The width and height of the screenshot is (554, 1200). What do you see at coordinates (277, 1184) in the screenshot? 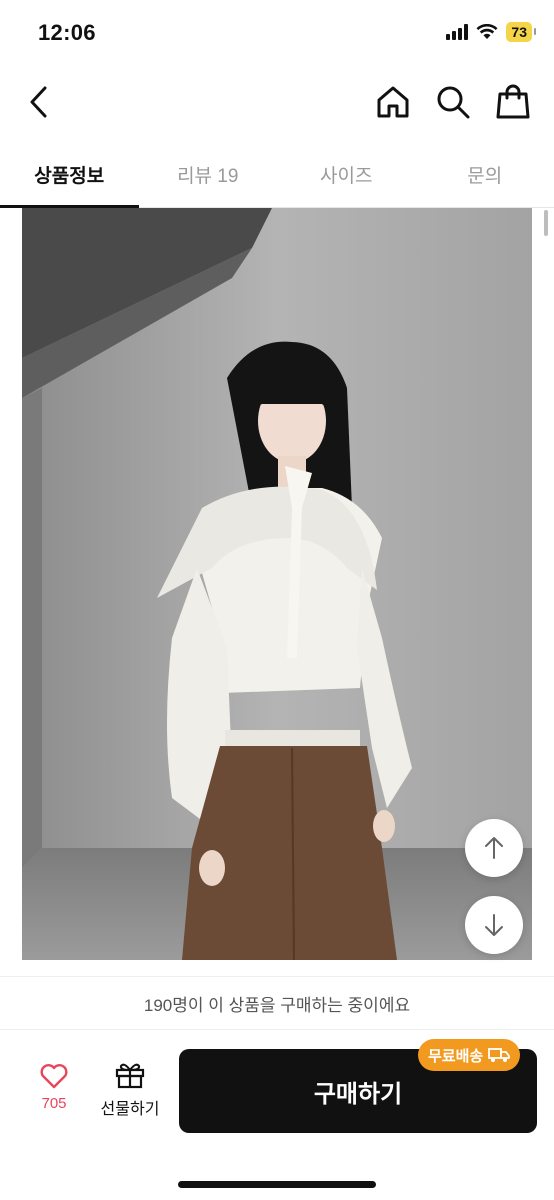
I see `home-indicator` at bounding box center [277, 1184].